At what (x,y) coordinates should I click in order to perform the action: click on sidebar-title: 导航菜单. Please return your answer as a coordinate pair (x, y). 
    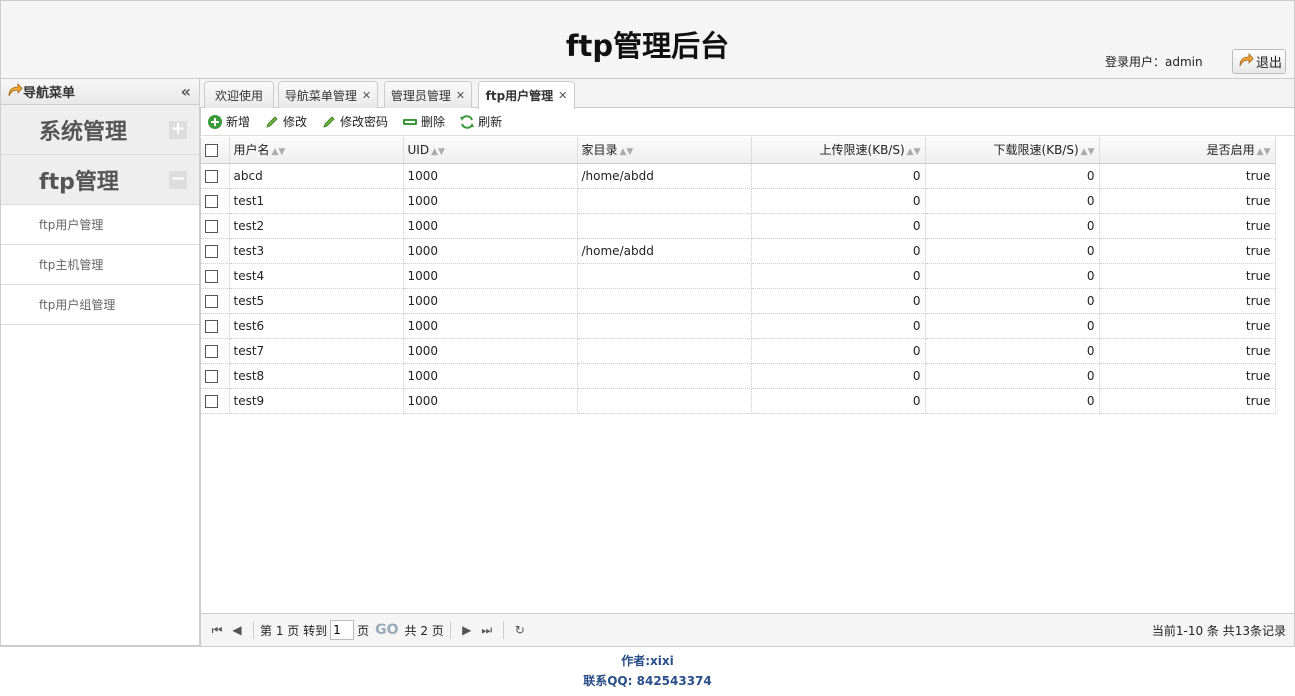
    Looking at the image, I should click on (49, 93).